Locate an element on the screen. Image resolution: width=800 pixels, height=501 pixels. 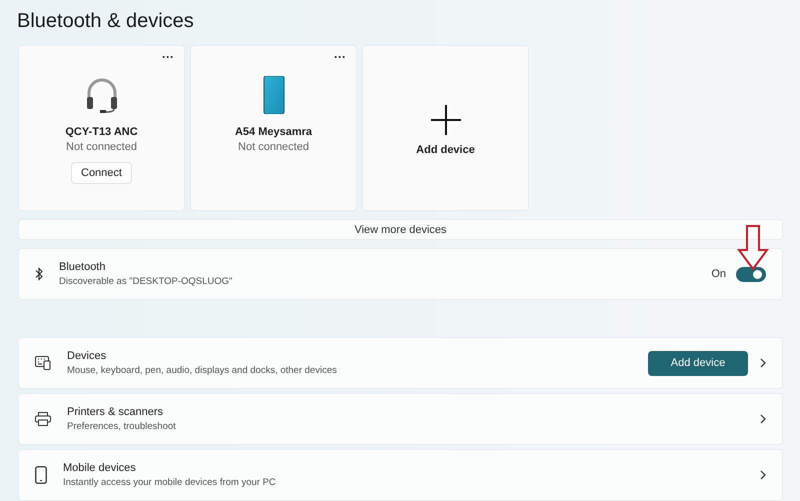
add-device-card: Add device is located at coordinates (445, 128).